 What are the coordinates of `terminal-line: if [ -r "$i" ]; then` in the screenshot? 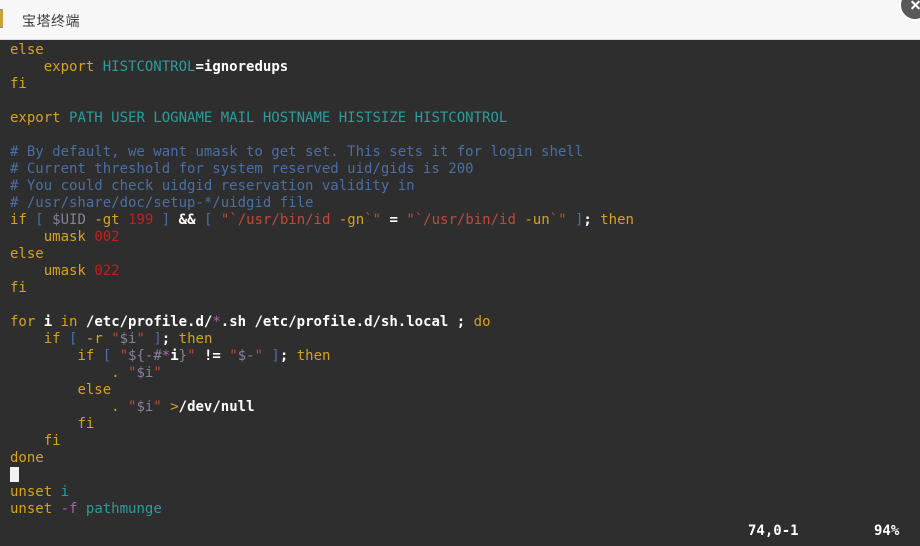 It's located at (322, 339).